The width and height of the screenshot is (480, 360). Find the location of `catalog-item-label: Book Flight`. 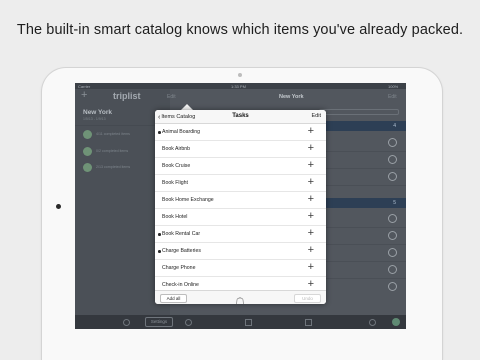

catalog-item-label: Book Flight is located at coordinates (175, 183).